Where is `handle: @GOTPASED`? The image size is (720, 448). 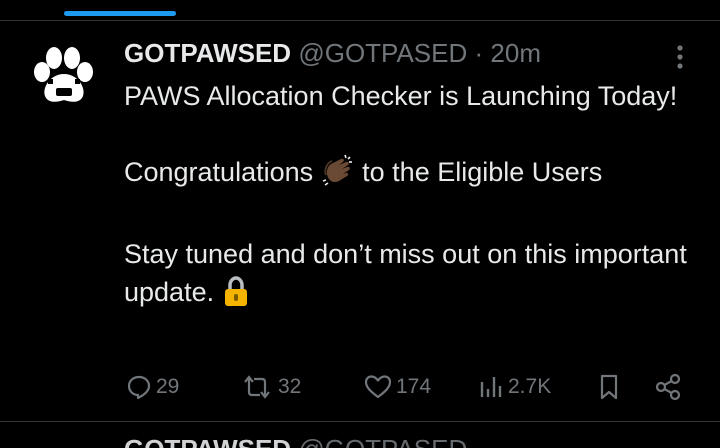 handle: @GOTPASED is located at coordinates (382, 53).